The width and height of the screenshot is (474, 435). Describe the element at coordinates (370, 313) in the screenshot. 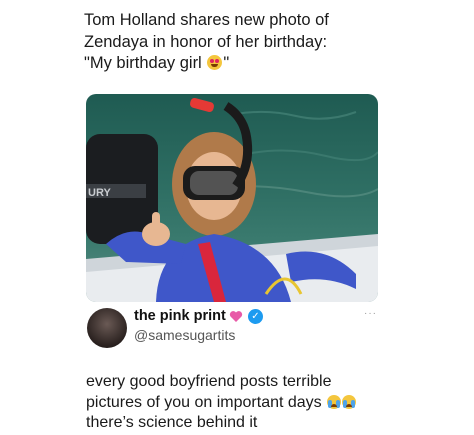

I see `more-options-icon: ···` at that location.